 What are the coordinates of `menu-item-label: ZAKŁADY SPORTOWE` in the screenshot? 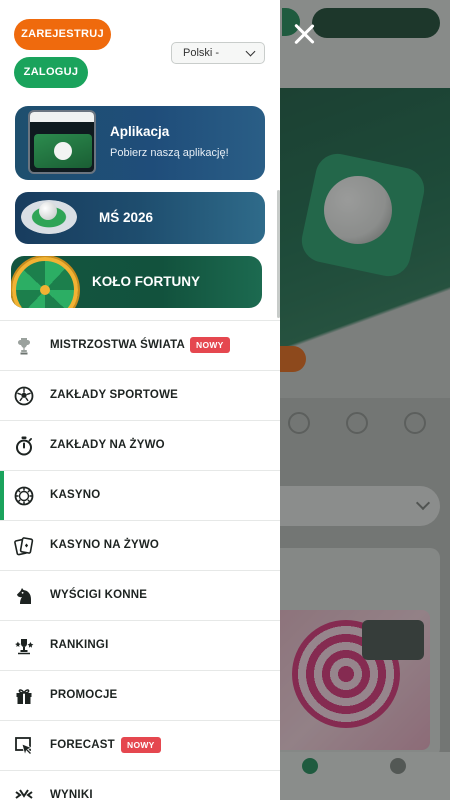 It's located at (114, 395).